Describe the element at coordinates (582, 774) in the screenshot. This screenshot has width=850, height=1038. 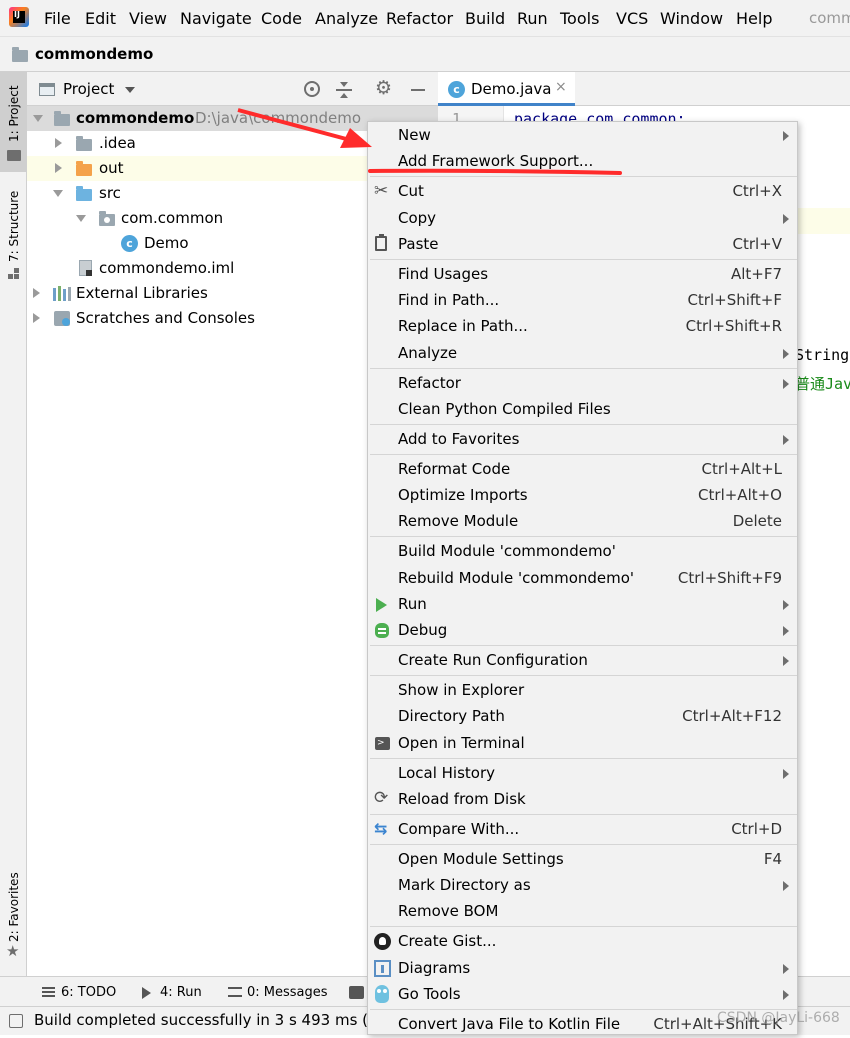
I see `menu-item-local-history: Local History` at that location.